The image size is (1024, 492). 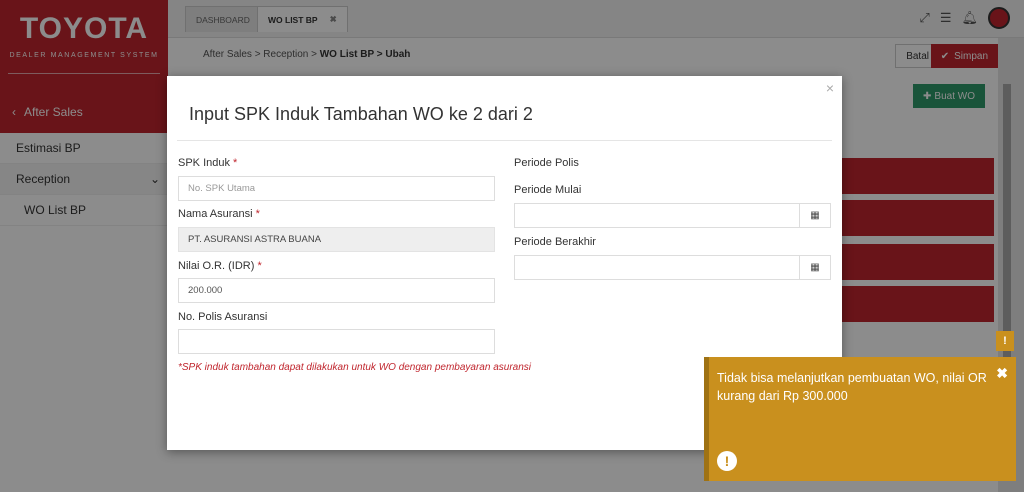 I want to click on periode-mulai-input: ▦, so click(x=672, y=215).